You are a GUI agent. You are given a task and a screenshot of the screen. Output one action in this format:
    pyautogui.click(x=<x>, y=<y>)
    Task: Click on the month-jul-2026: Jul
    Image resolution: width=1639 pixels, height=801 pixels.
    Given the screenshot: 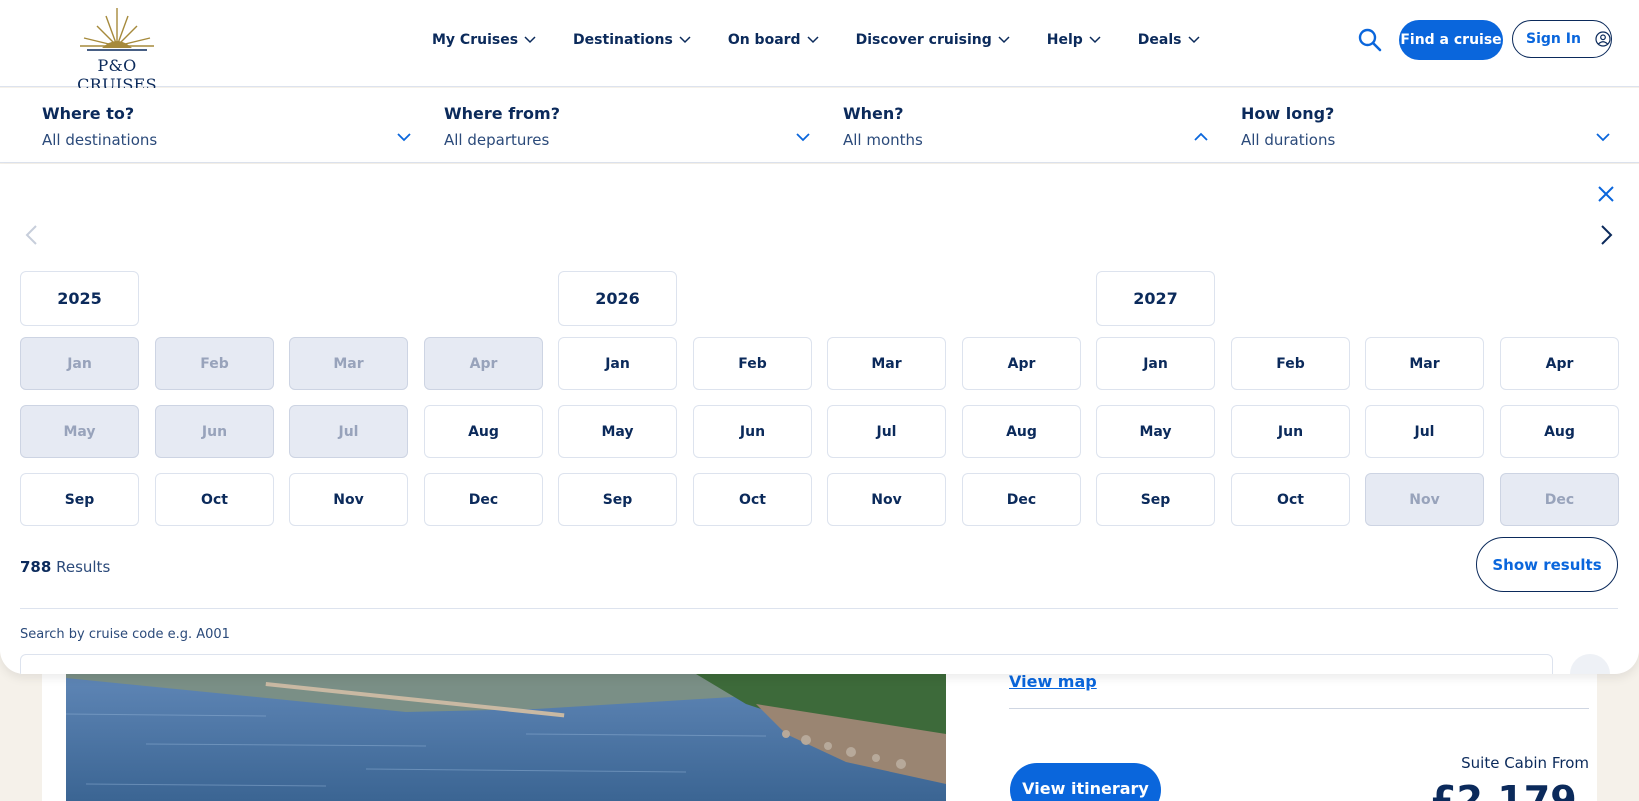 What is the action you would take?
    pyautogui.click(x=886, y=431)
    